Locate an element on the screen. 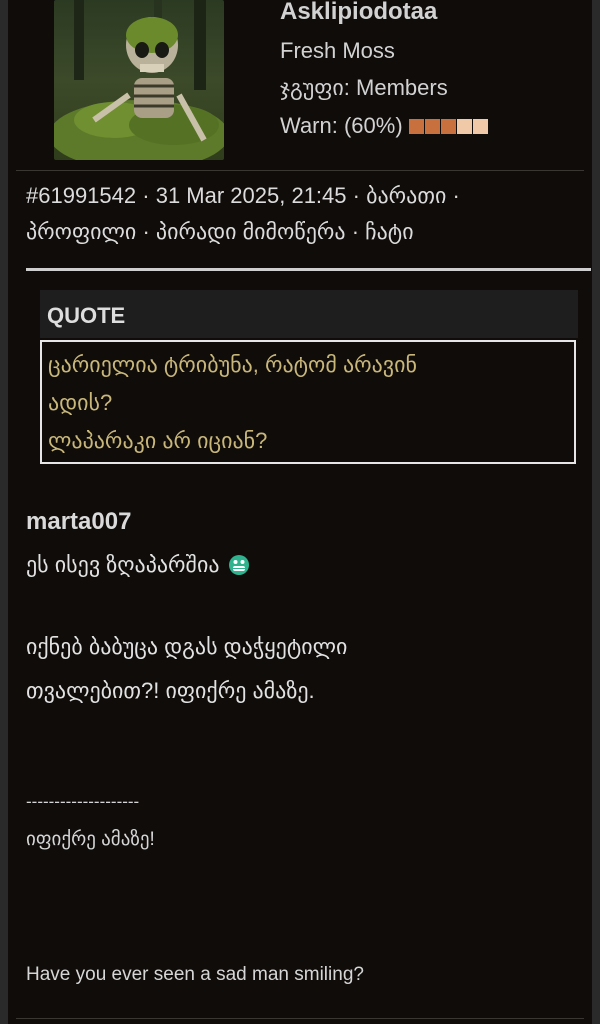  signature-line: იფიქრე ამაზე! is located at coordinates (90, 839).